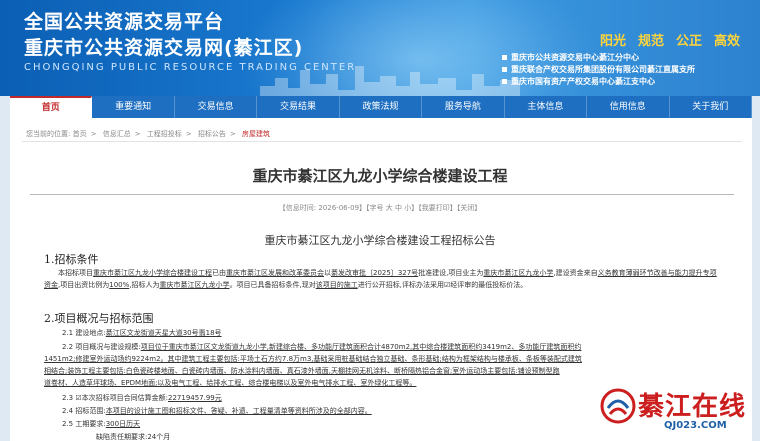 This screenshot has height=441, width=760. Describe the element at coordinates (463, 107) in the screenshot. I see `nav-item-service-guide: 服务导航` at that location.